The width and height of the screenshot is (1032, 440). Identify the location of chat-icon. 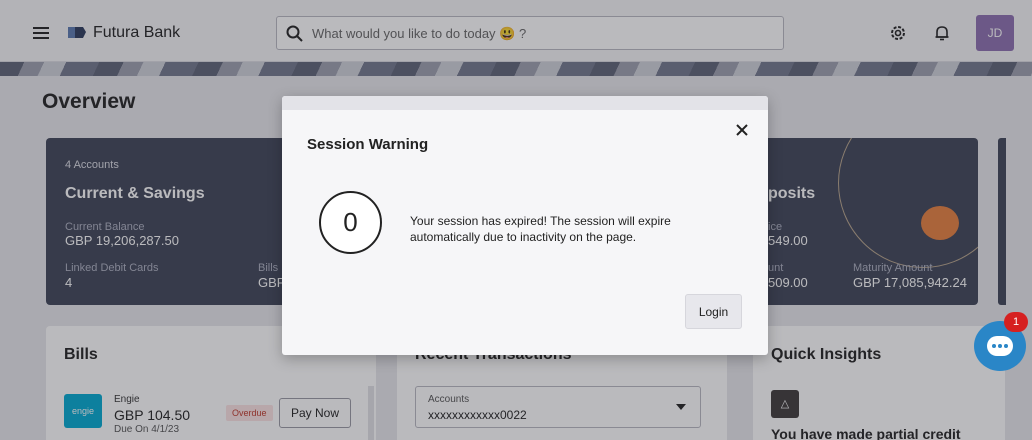
(1000, 346).